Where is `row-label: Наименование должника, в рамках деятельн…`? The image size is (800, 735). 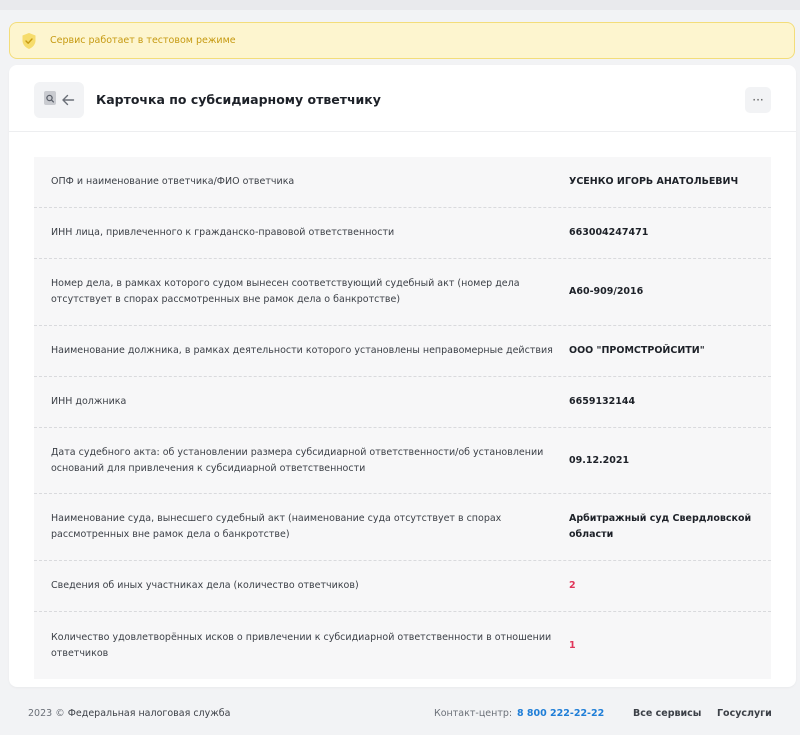
row-label: Наименование должника, в рамках деятельн… is located at coordinates (302, 350).